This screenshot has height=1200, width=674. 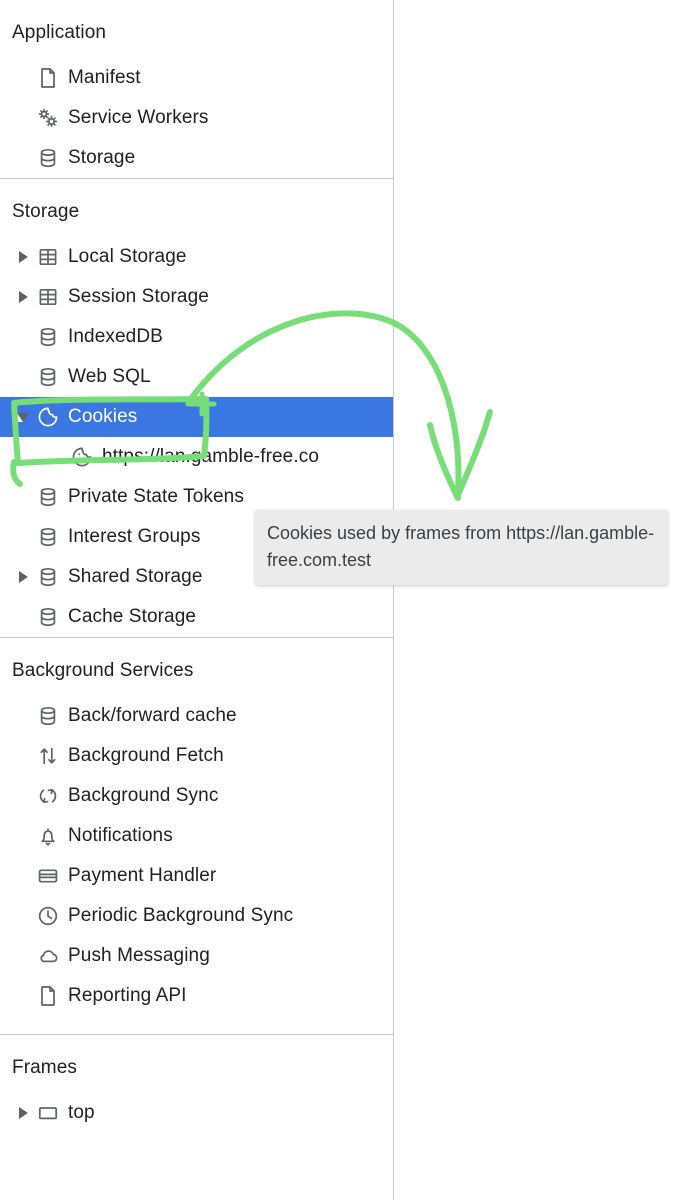 I want to click on bell-icon, so click(x=48, y=836).